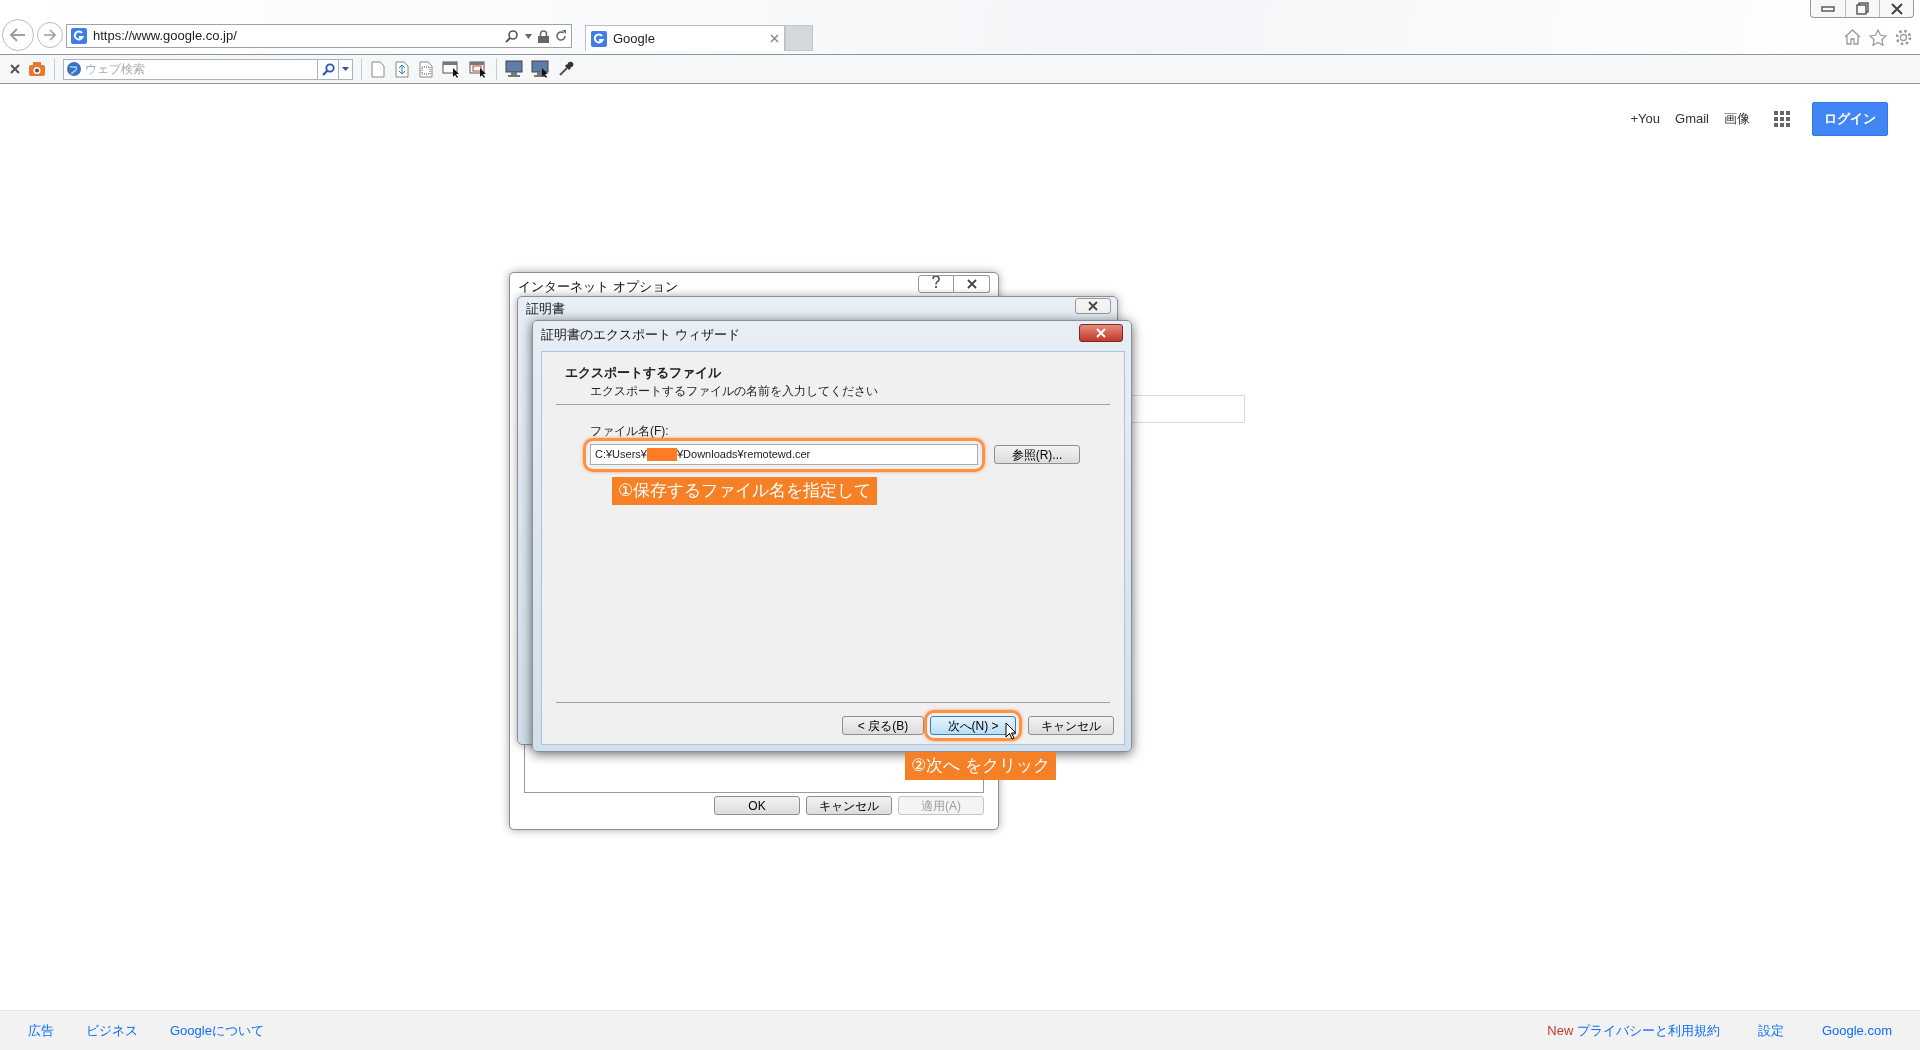 The width and height of the screenshot is (1920, 1050). What do you see at coordinates (1011, 731) in the screenshot?
I see `cursor-icon` at bounding box center [1011, 731].